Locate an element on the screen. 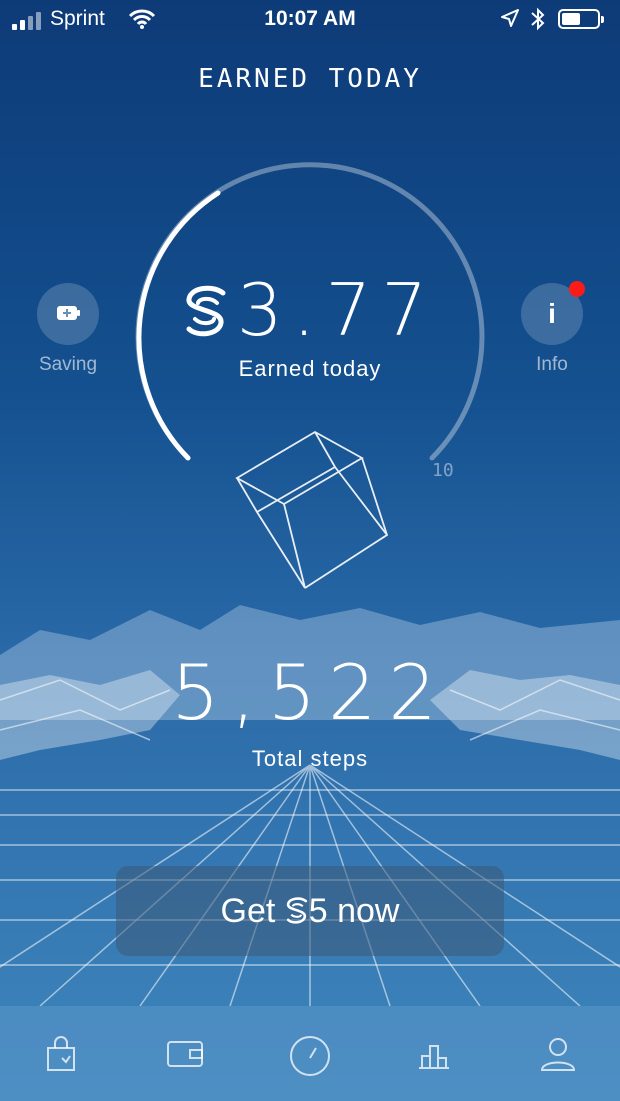 The width and height of the screenshot is (620, 1101). steps-count: 5,522 is located at coordinates (310, 692).